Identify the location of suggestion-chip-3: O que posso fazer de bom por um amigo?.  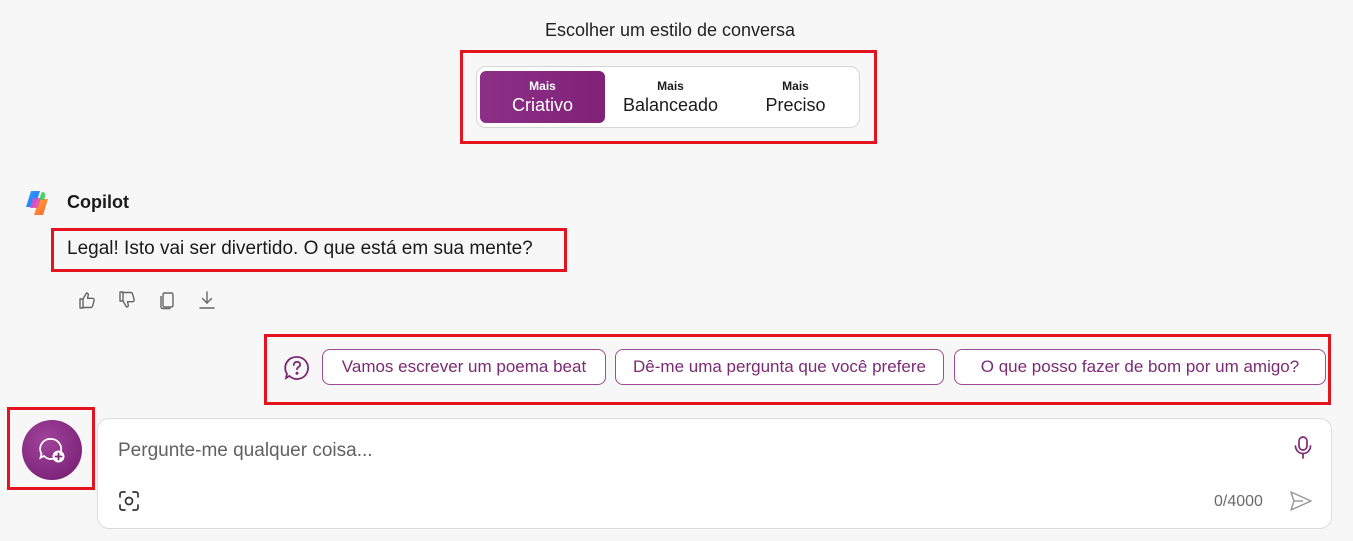
(1140, 367).